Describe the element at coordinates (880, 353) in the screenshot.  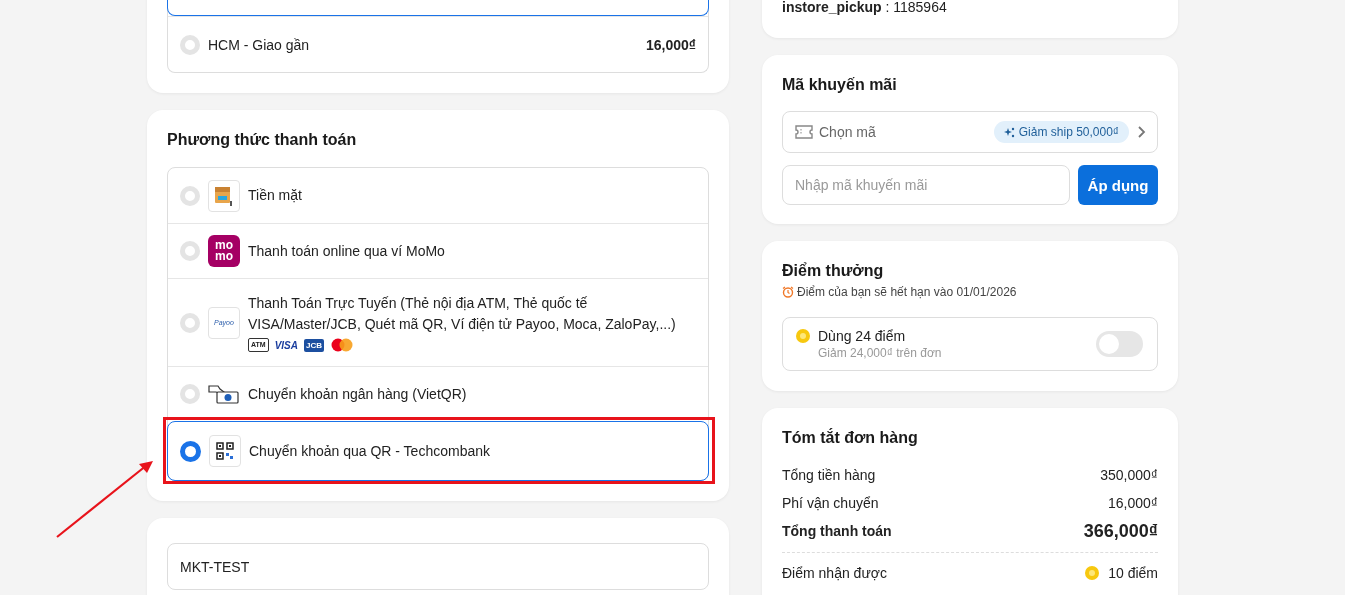
I see `points-note: Giảm 24,000₫ trên đơn` at that location.